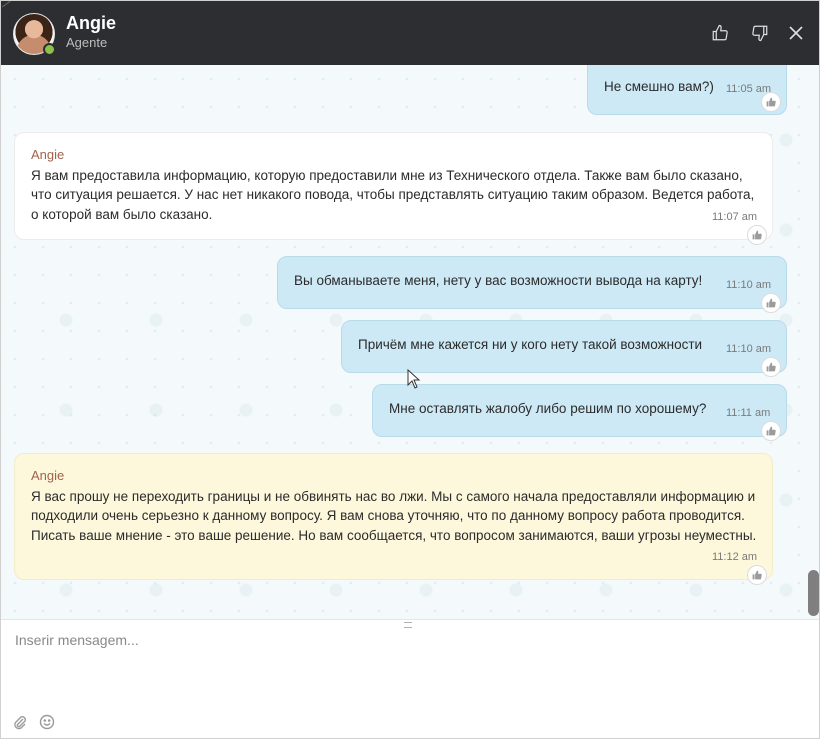 This screenshot has width=820, height=739. What do you see at coordinates (812, 342) in the screenshot?
I see `chat-scrollbar` at bounding box center [812, 342].